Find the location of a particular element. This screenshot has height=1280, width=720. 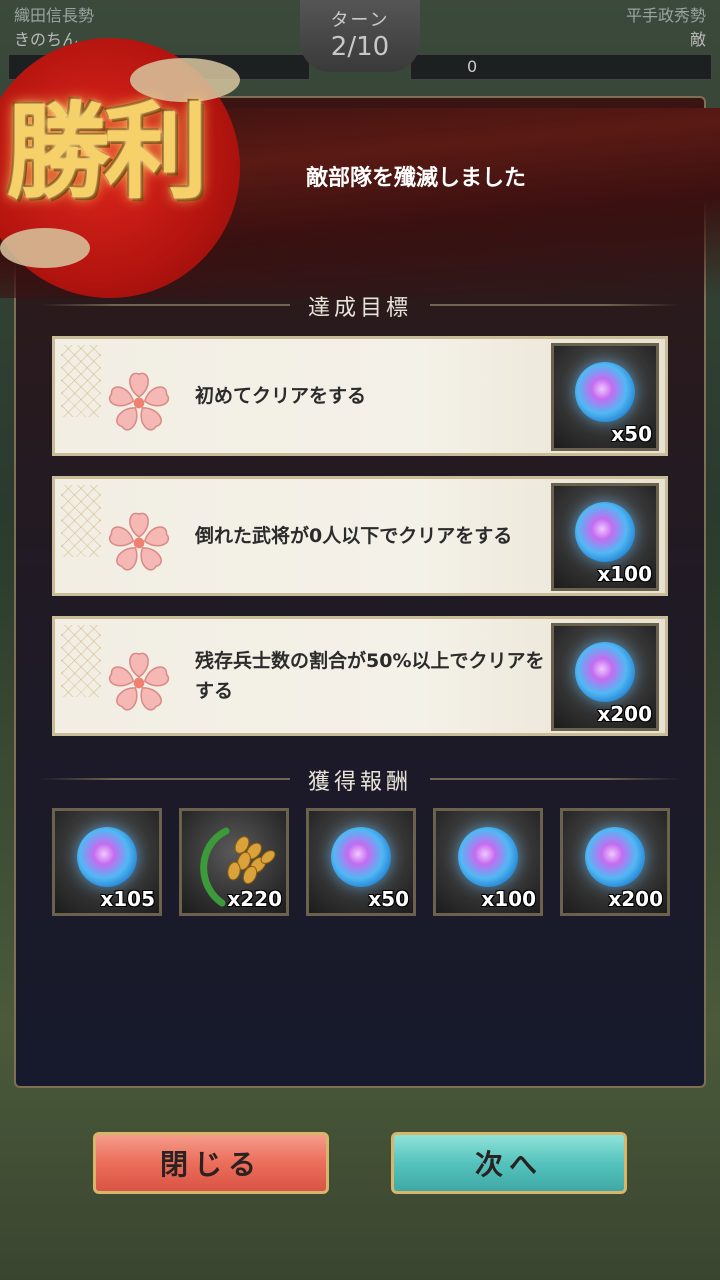

turn-counter: ターン 2/10 is located at coordinates (360, 36).